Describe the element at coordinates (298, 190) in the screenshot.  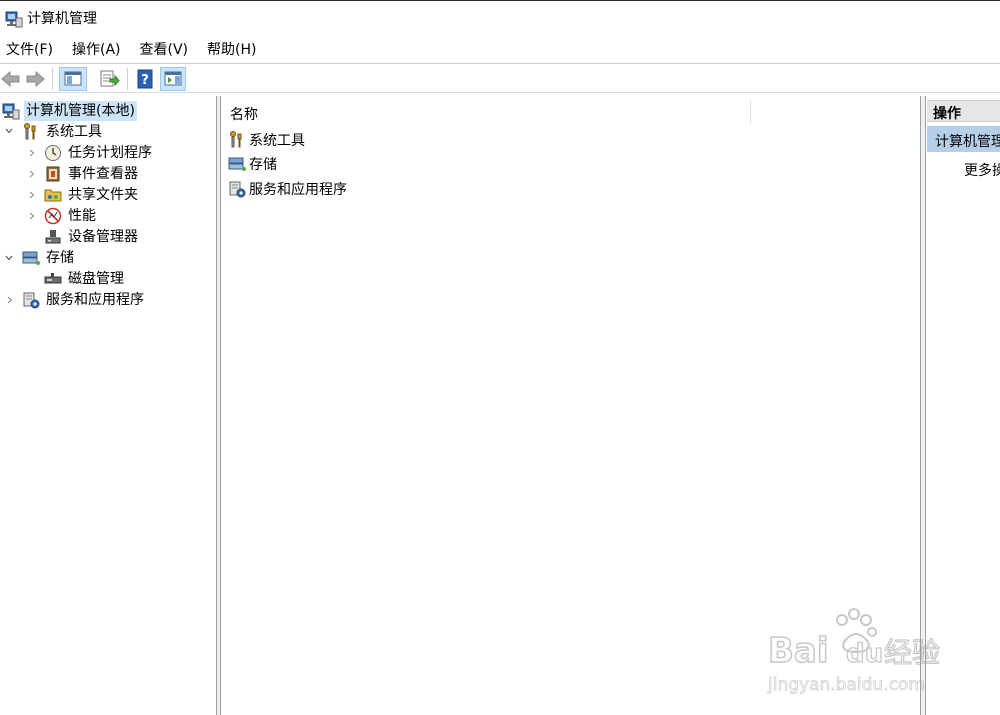
I see `list-item-label: 服务和应用程序` at that location.